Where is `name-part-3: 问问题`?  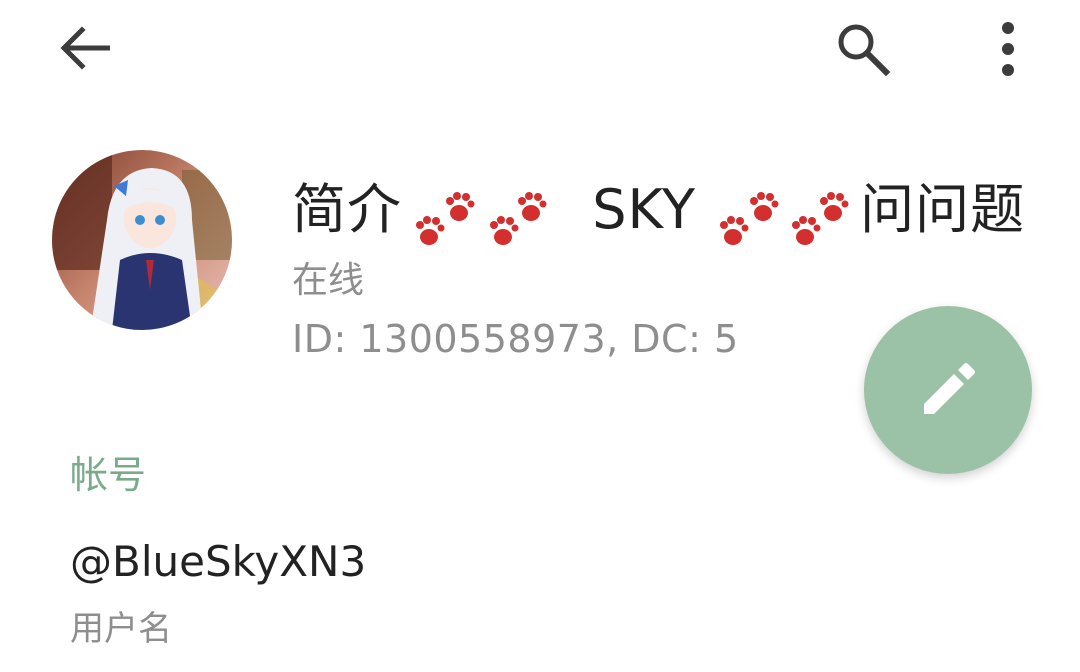 name-part-3: 问问题 is located at coordinates (943, 209).